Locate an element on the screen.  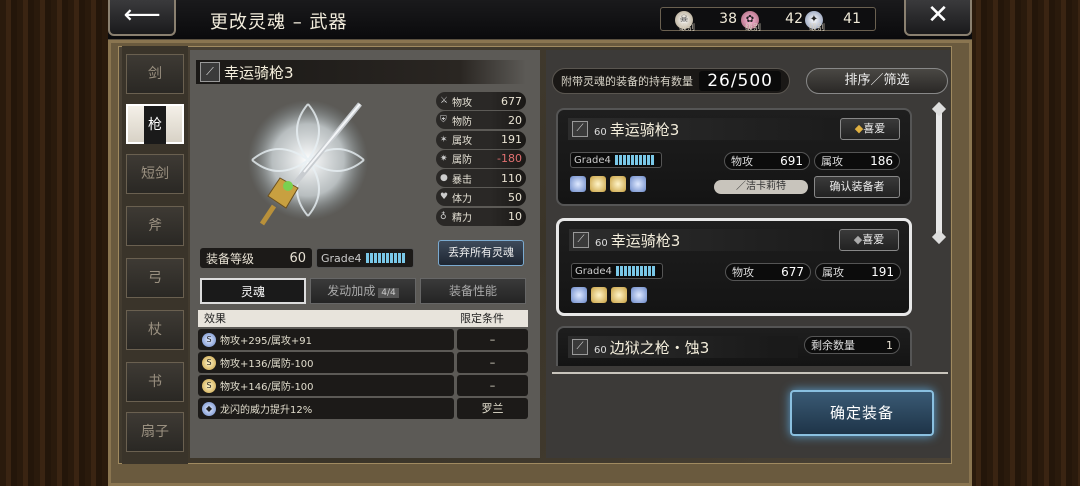
emblem-level-1: ☠ 级别 38 is located at coordinates (706, 20).